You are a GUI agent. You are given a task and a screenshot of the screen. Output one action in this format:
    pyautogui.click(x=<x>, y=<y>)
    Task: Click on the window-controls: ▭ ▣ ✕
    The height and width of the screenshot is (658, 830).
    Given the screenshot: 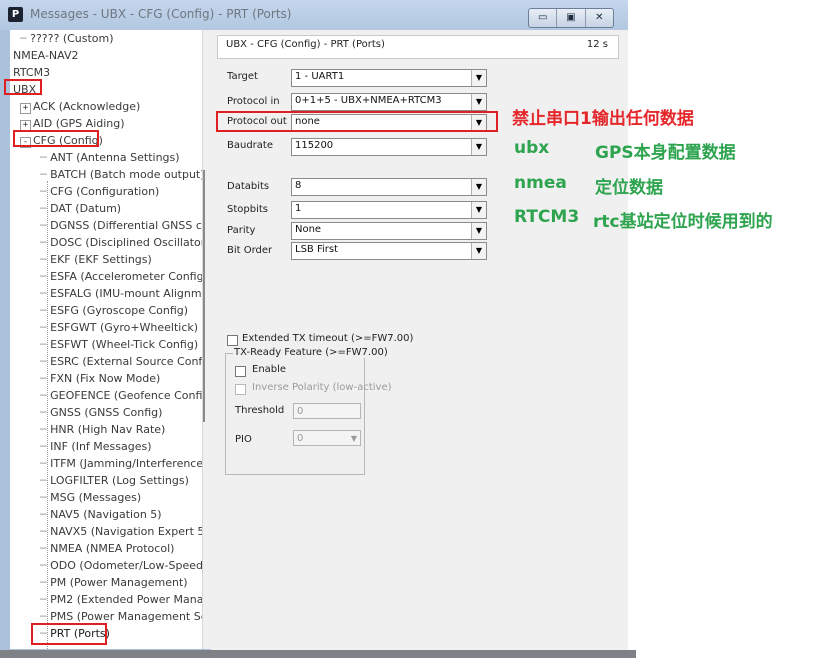 What is the action you would take?
    pyautogui.click(x=571, y=18)
    